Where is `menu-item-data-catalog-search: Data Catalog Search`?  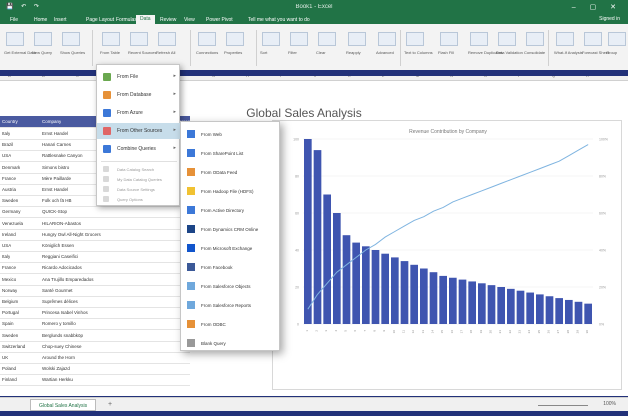 menu-item-data-catalog-search: Data Catalog Search is located at coordinates (139, 170).